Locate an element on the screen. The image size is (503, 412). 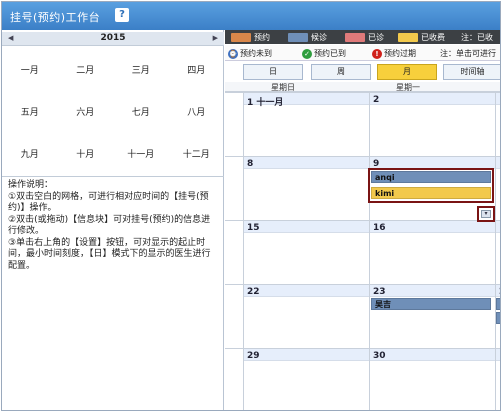
appointment-status-bar: ⌚ 预约未到 ✓ 预约已到 ! 预约过期 注：单击可进行 is located at coordinates (362, 53).